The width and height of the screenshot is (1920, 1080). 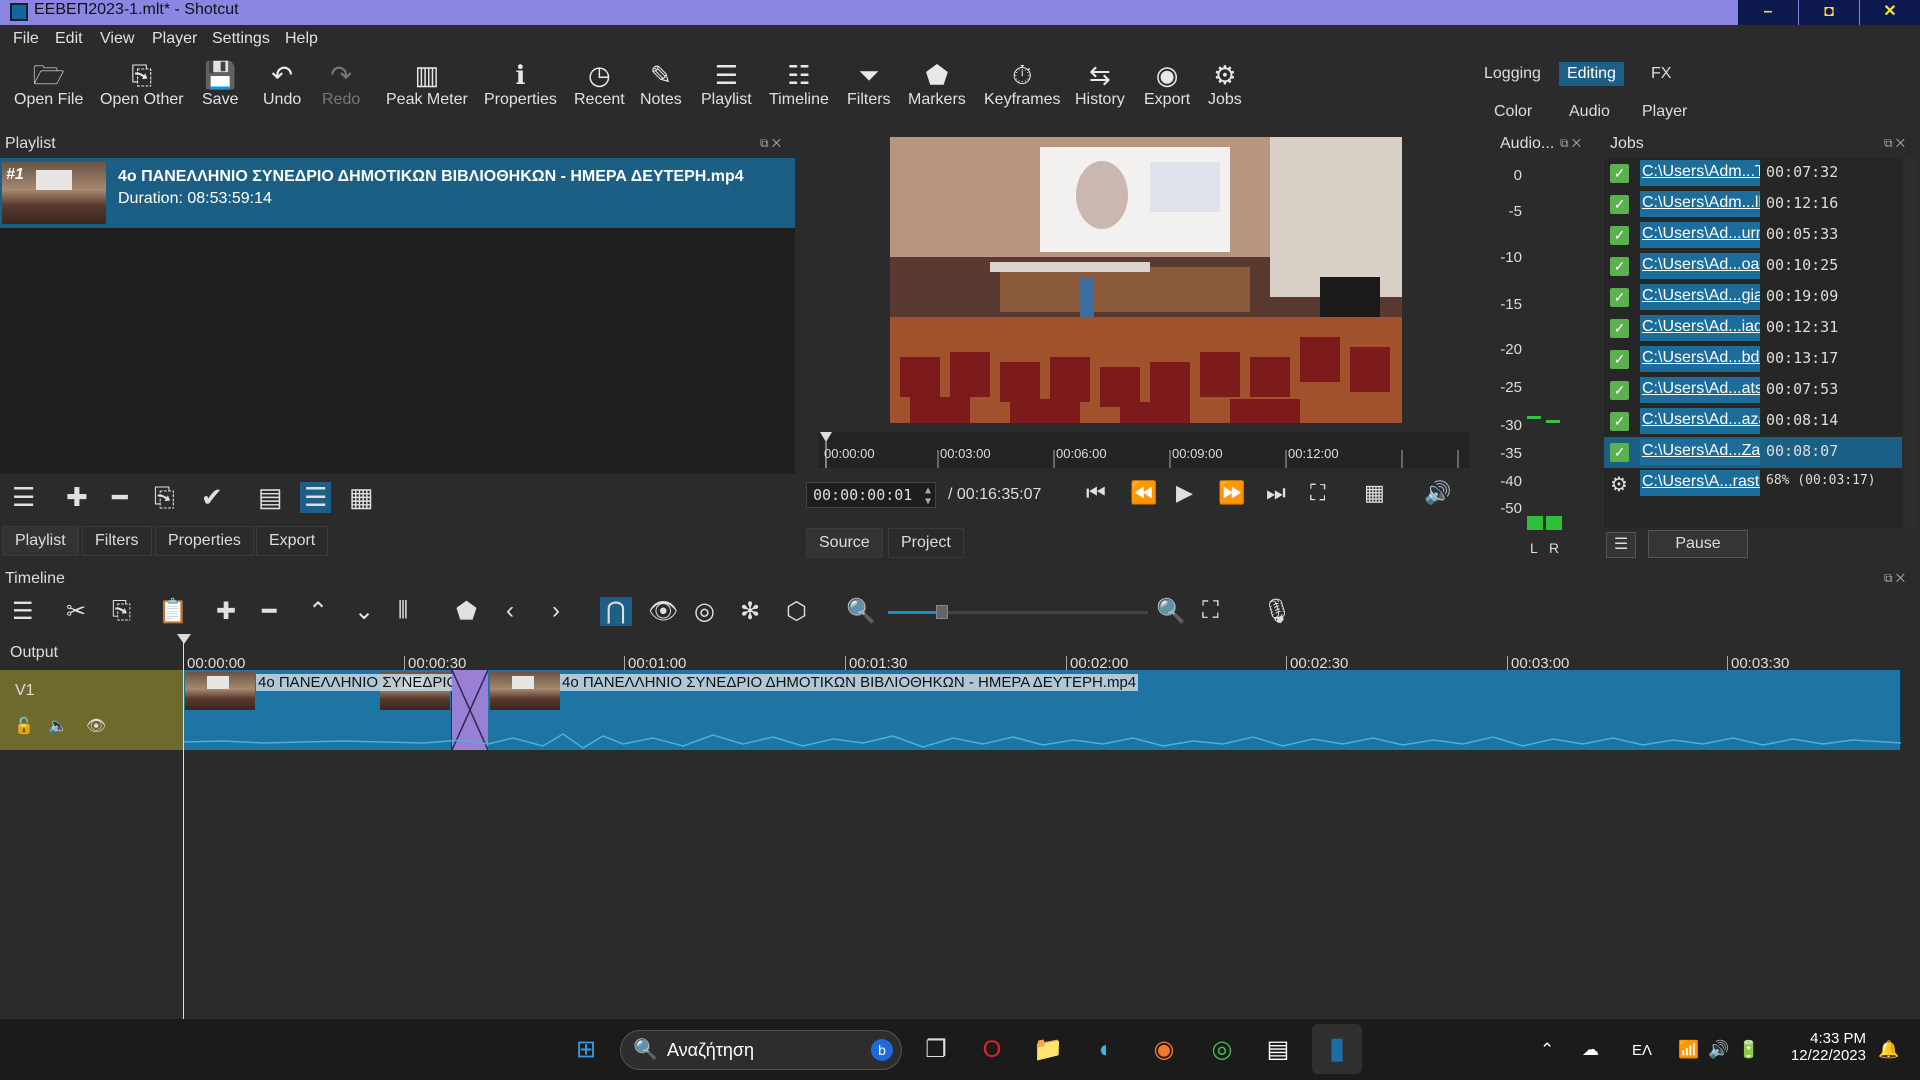 What do you see at coordinates (282, 84) in the screenshot?
I see `undo-button: ↶ Undo` at bounding box center [282, 84].